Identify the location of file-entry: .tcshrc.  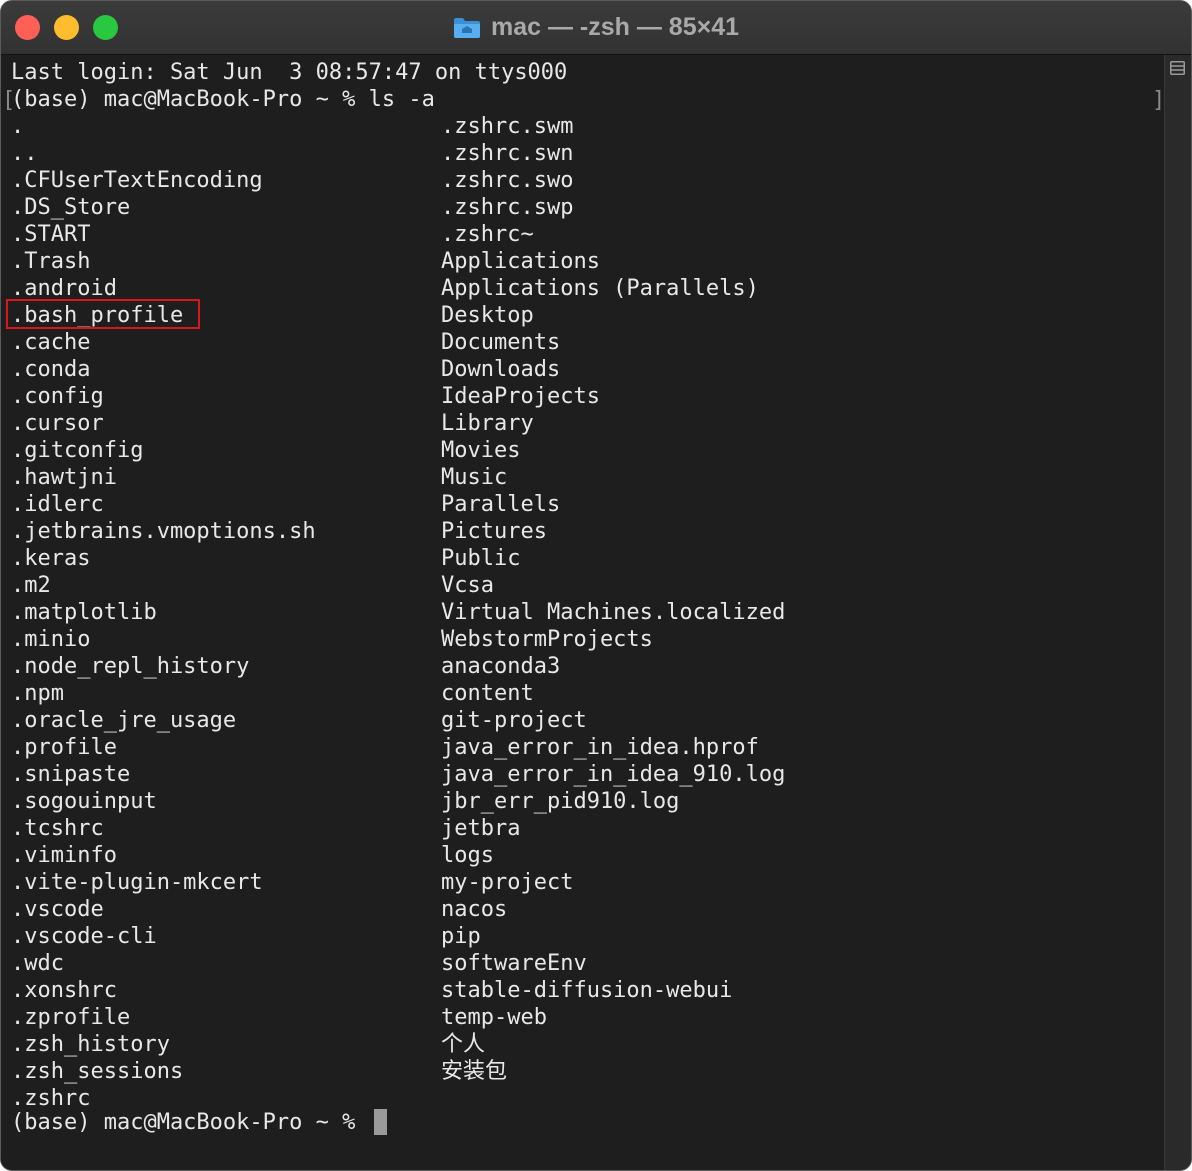
(57, 828).